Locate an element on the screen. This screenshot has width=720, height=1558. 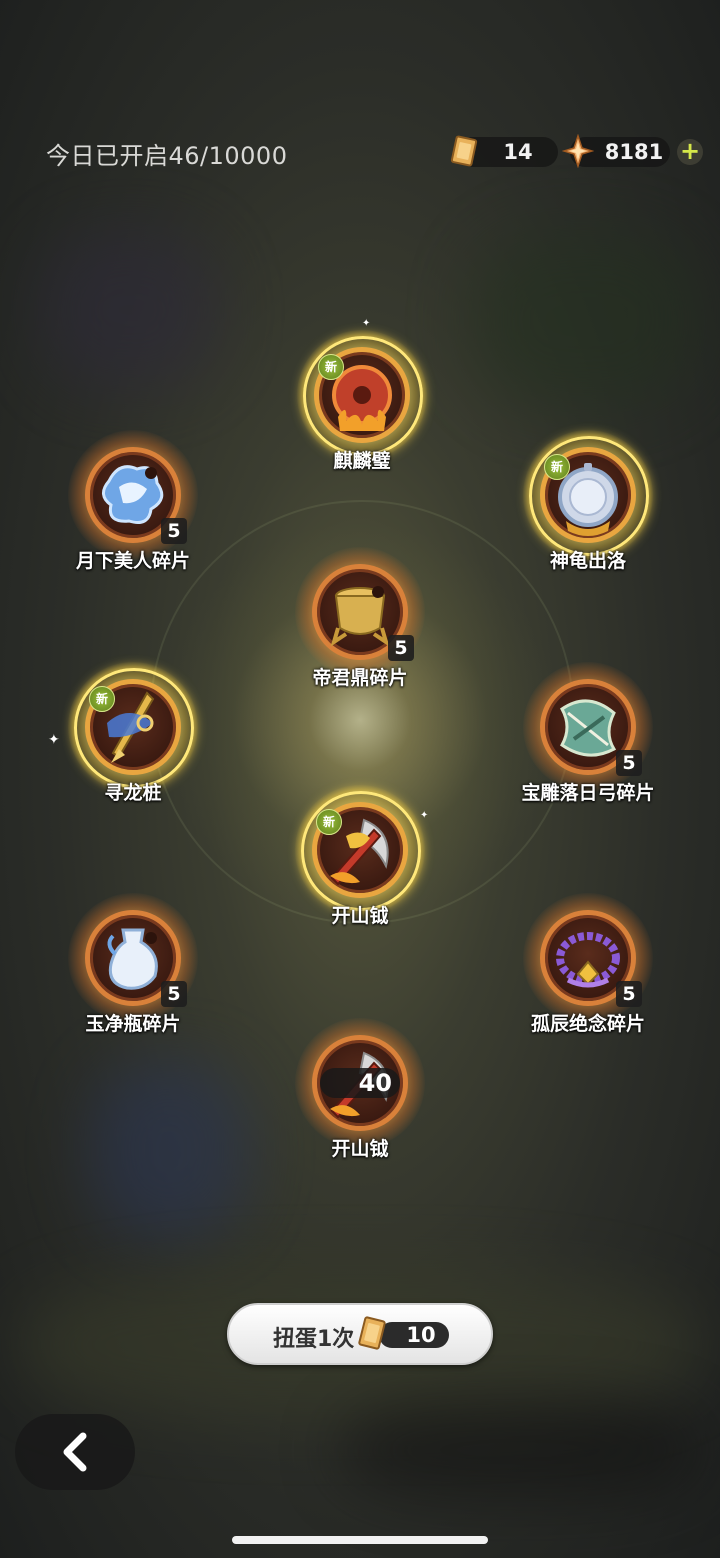
ticket-currency: 14 is located at coordinates (504, 151).